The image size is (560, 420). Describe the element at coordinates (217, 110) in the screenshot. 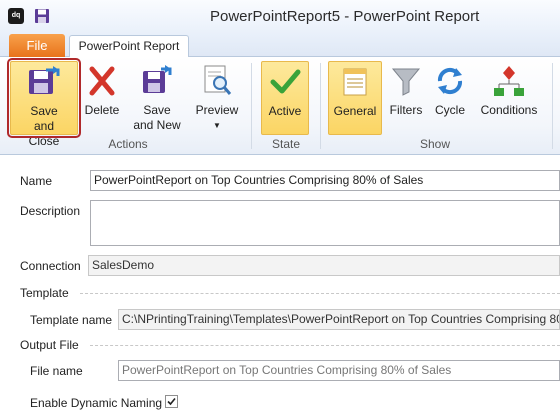

I see `preview-label: Preview` at that location.